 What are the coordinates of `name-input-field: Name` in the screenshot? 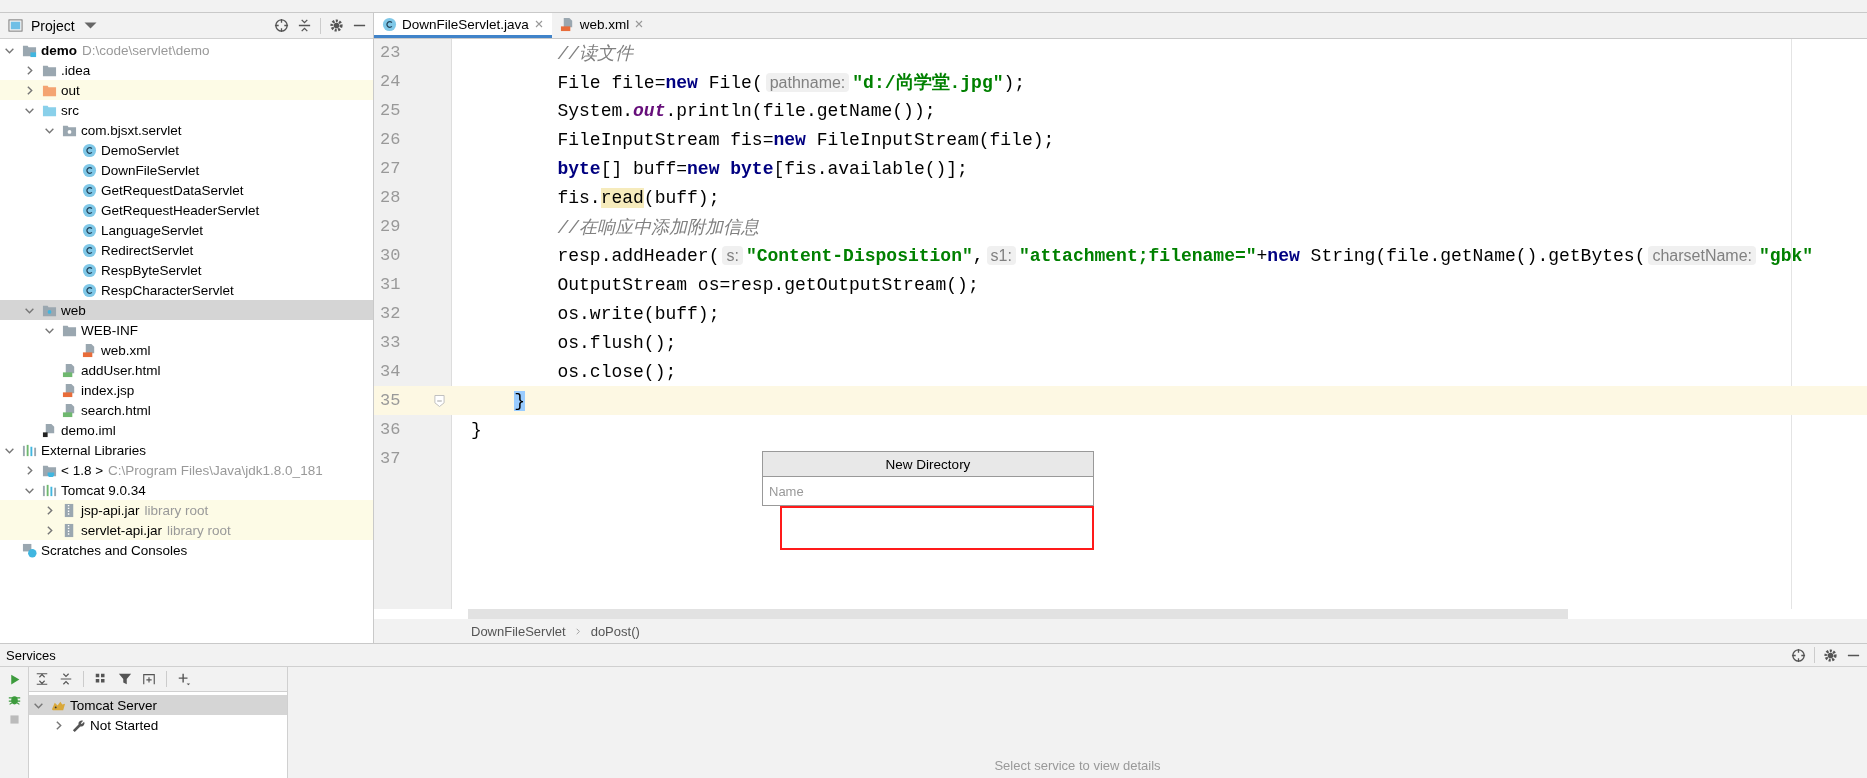 It's located at (928, 491).